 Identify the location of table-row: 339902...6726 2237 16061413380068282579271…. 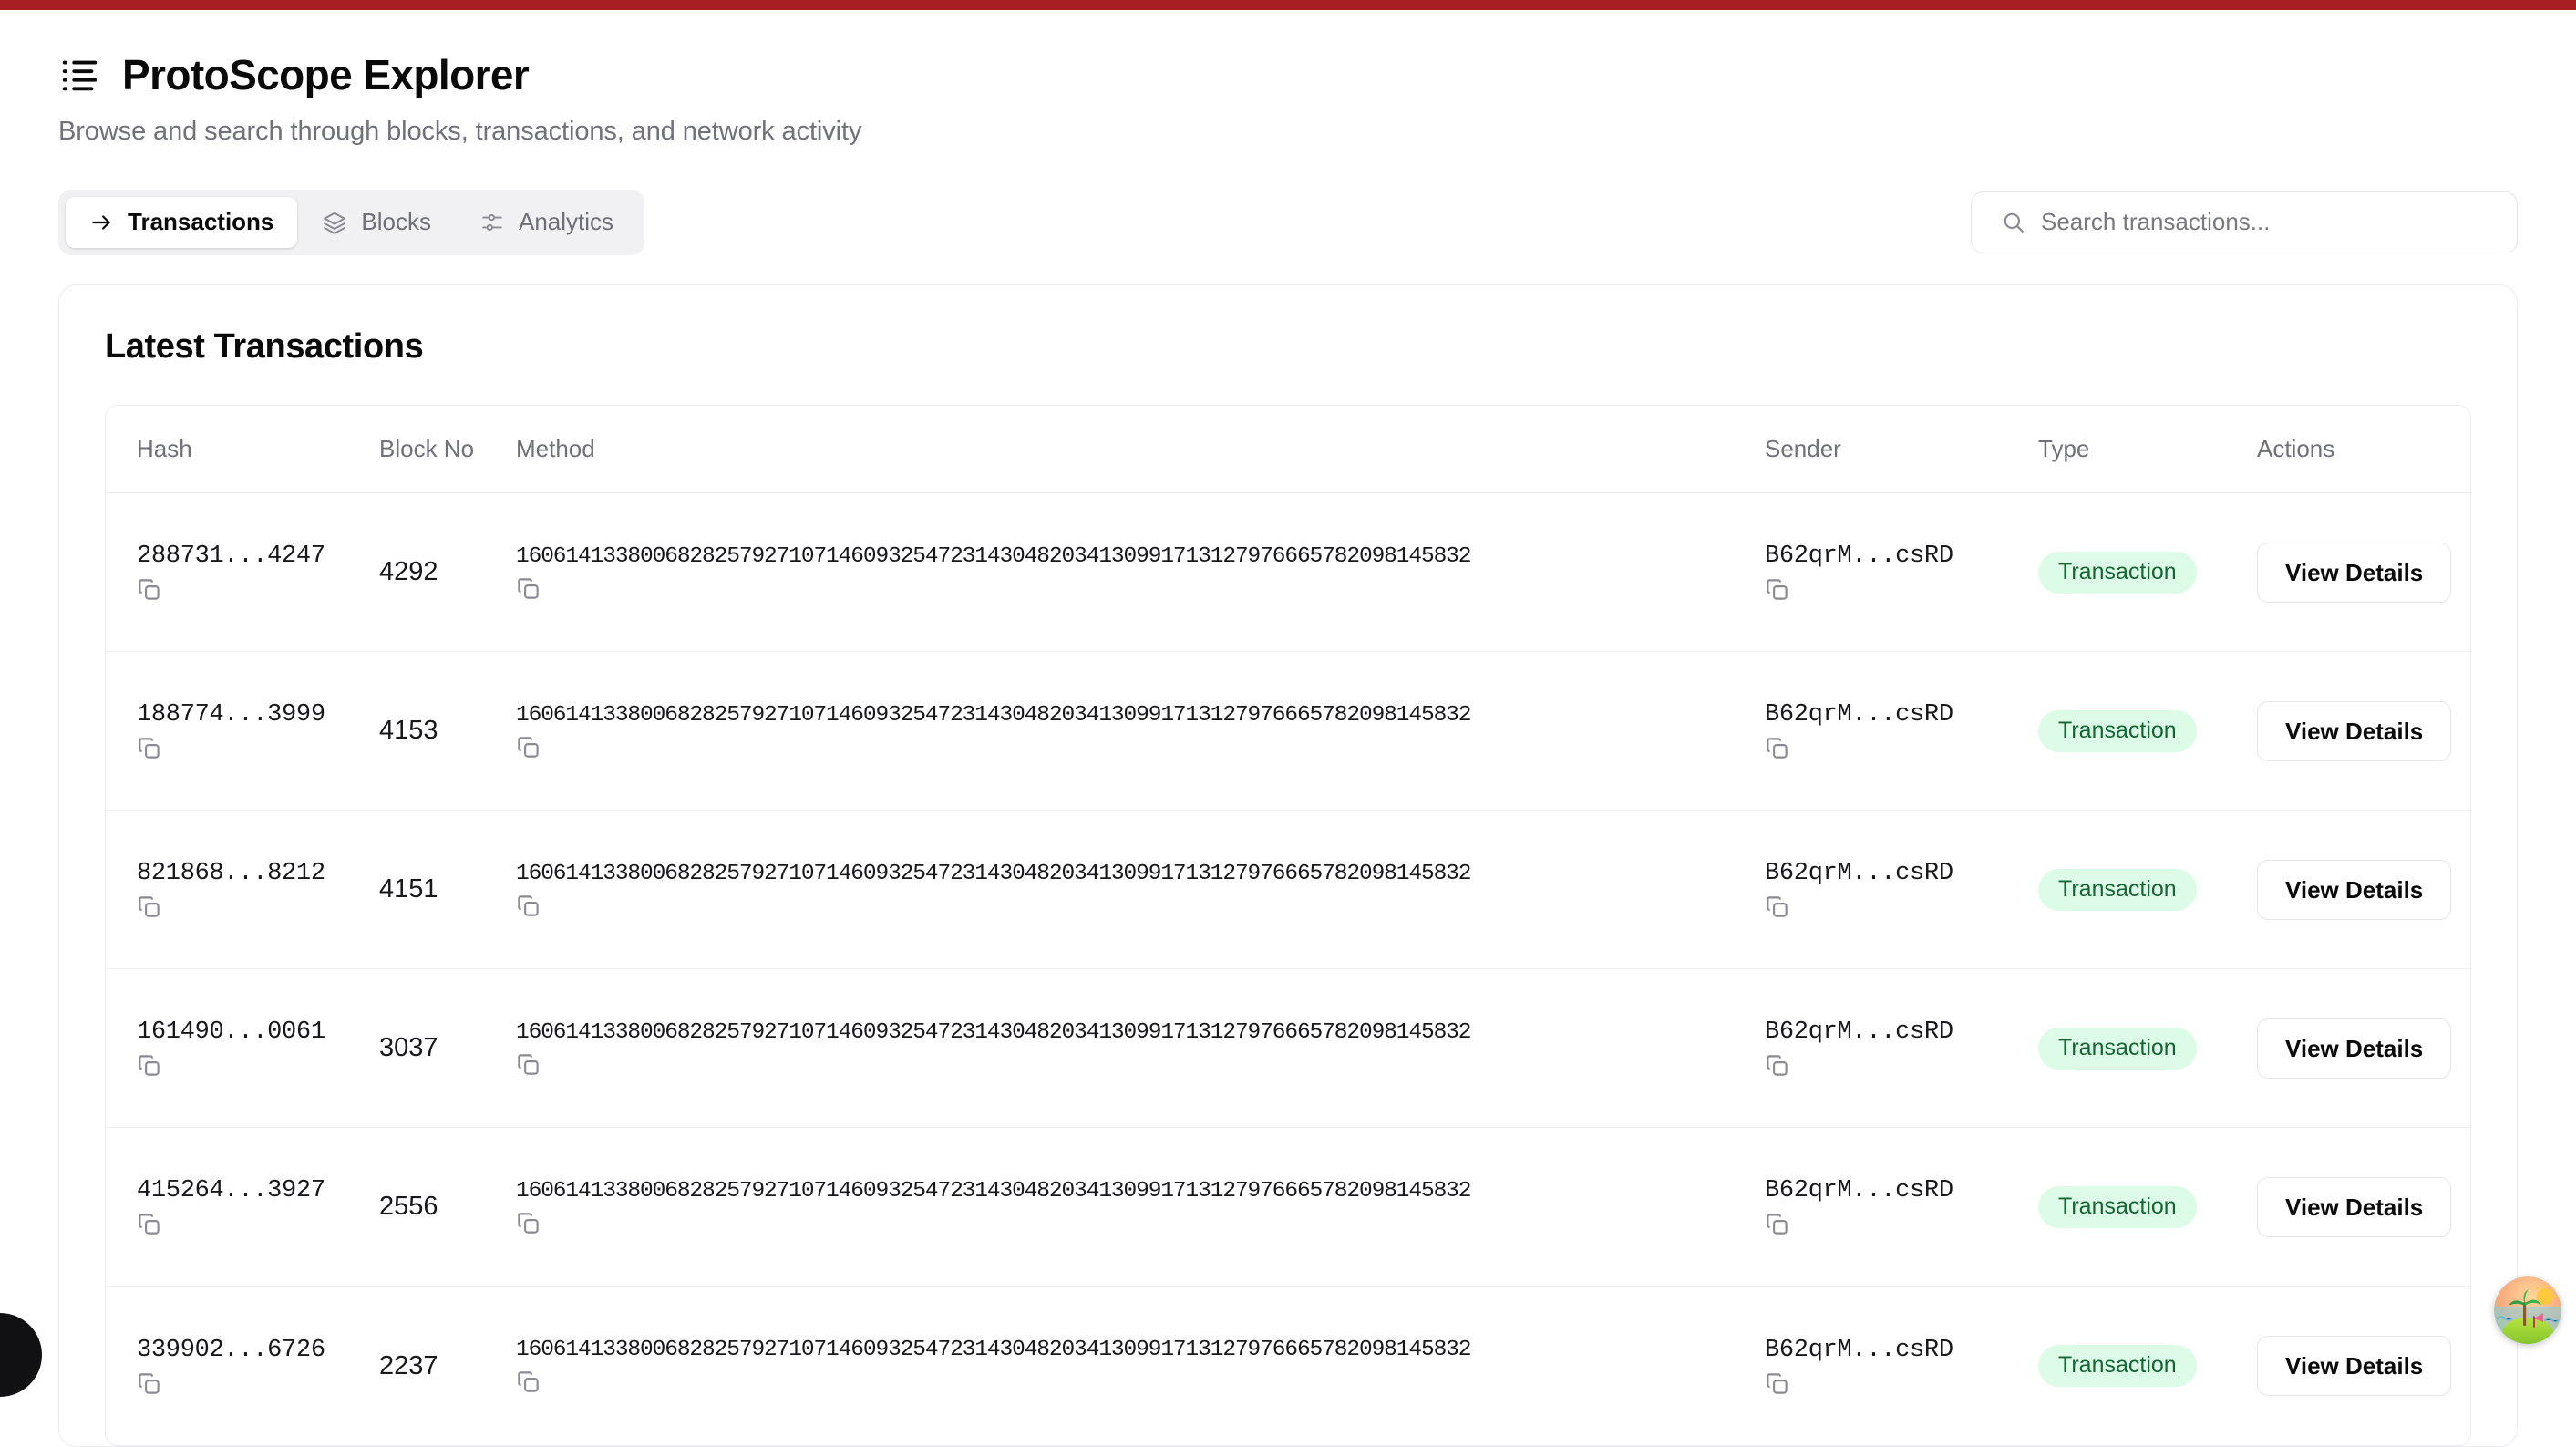
(1288, 1366).